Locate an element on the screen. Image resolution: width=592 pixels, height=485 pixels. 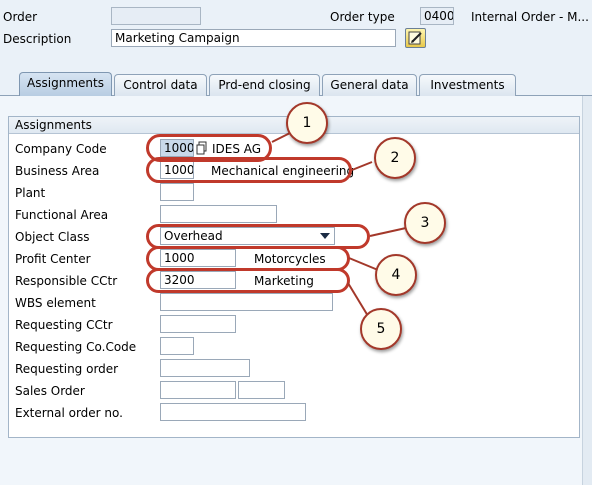
functional-area-label: Functional Area is located at coordinates (62, 215).